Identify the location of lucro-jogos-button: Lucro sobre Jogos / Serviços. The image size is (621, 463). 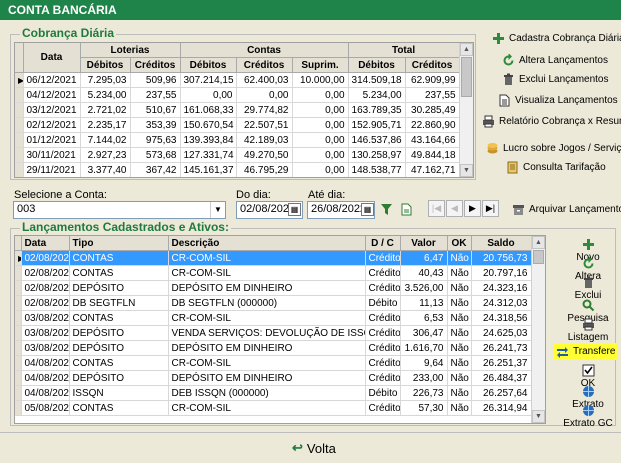
(553, 148).